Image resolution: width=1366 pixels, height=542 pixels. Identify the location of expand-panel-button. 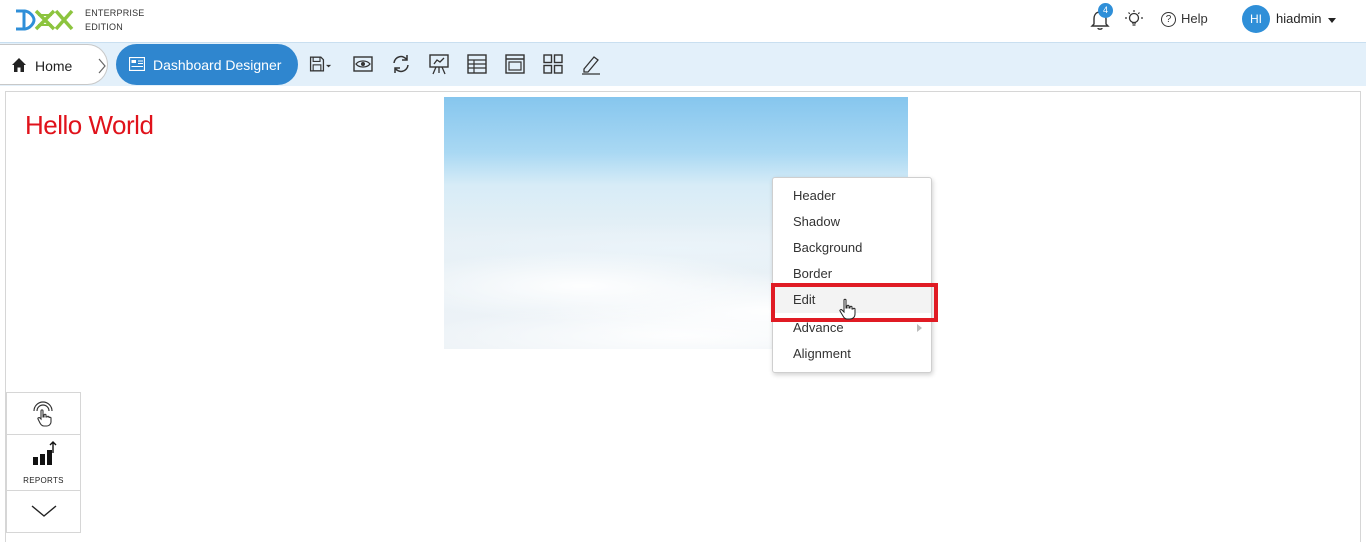
(43, 512).